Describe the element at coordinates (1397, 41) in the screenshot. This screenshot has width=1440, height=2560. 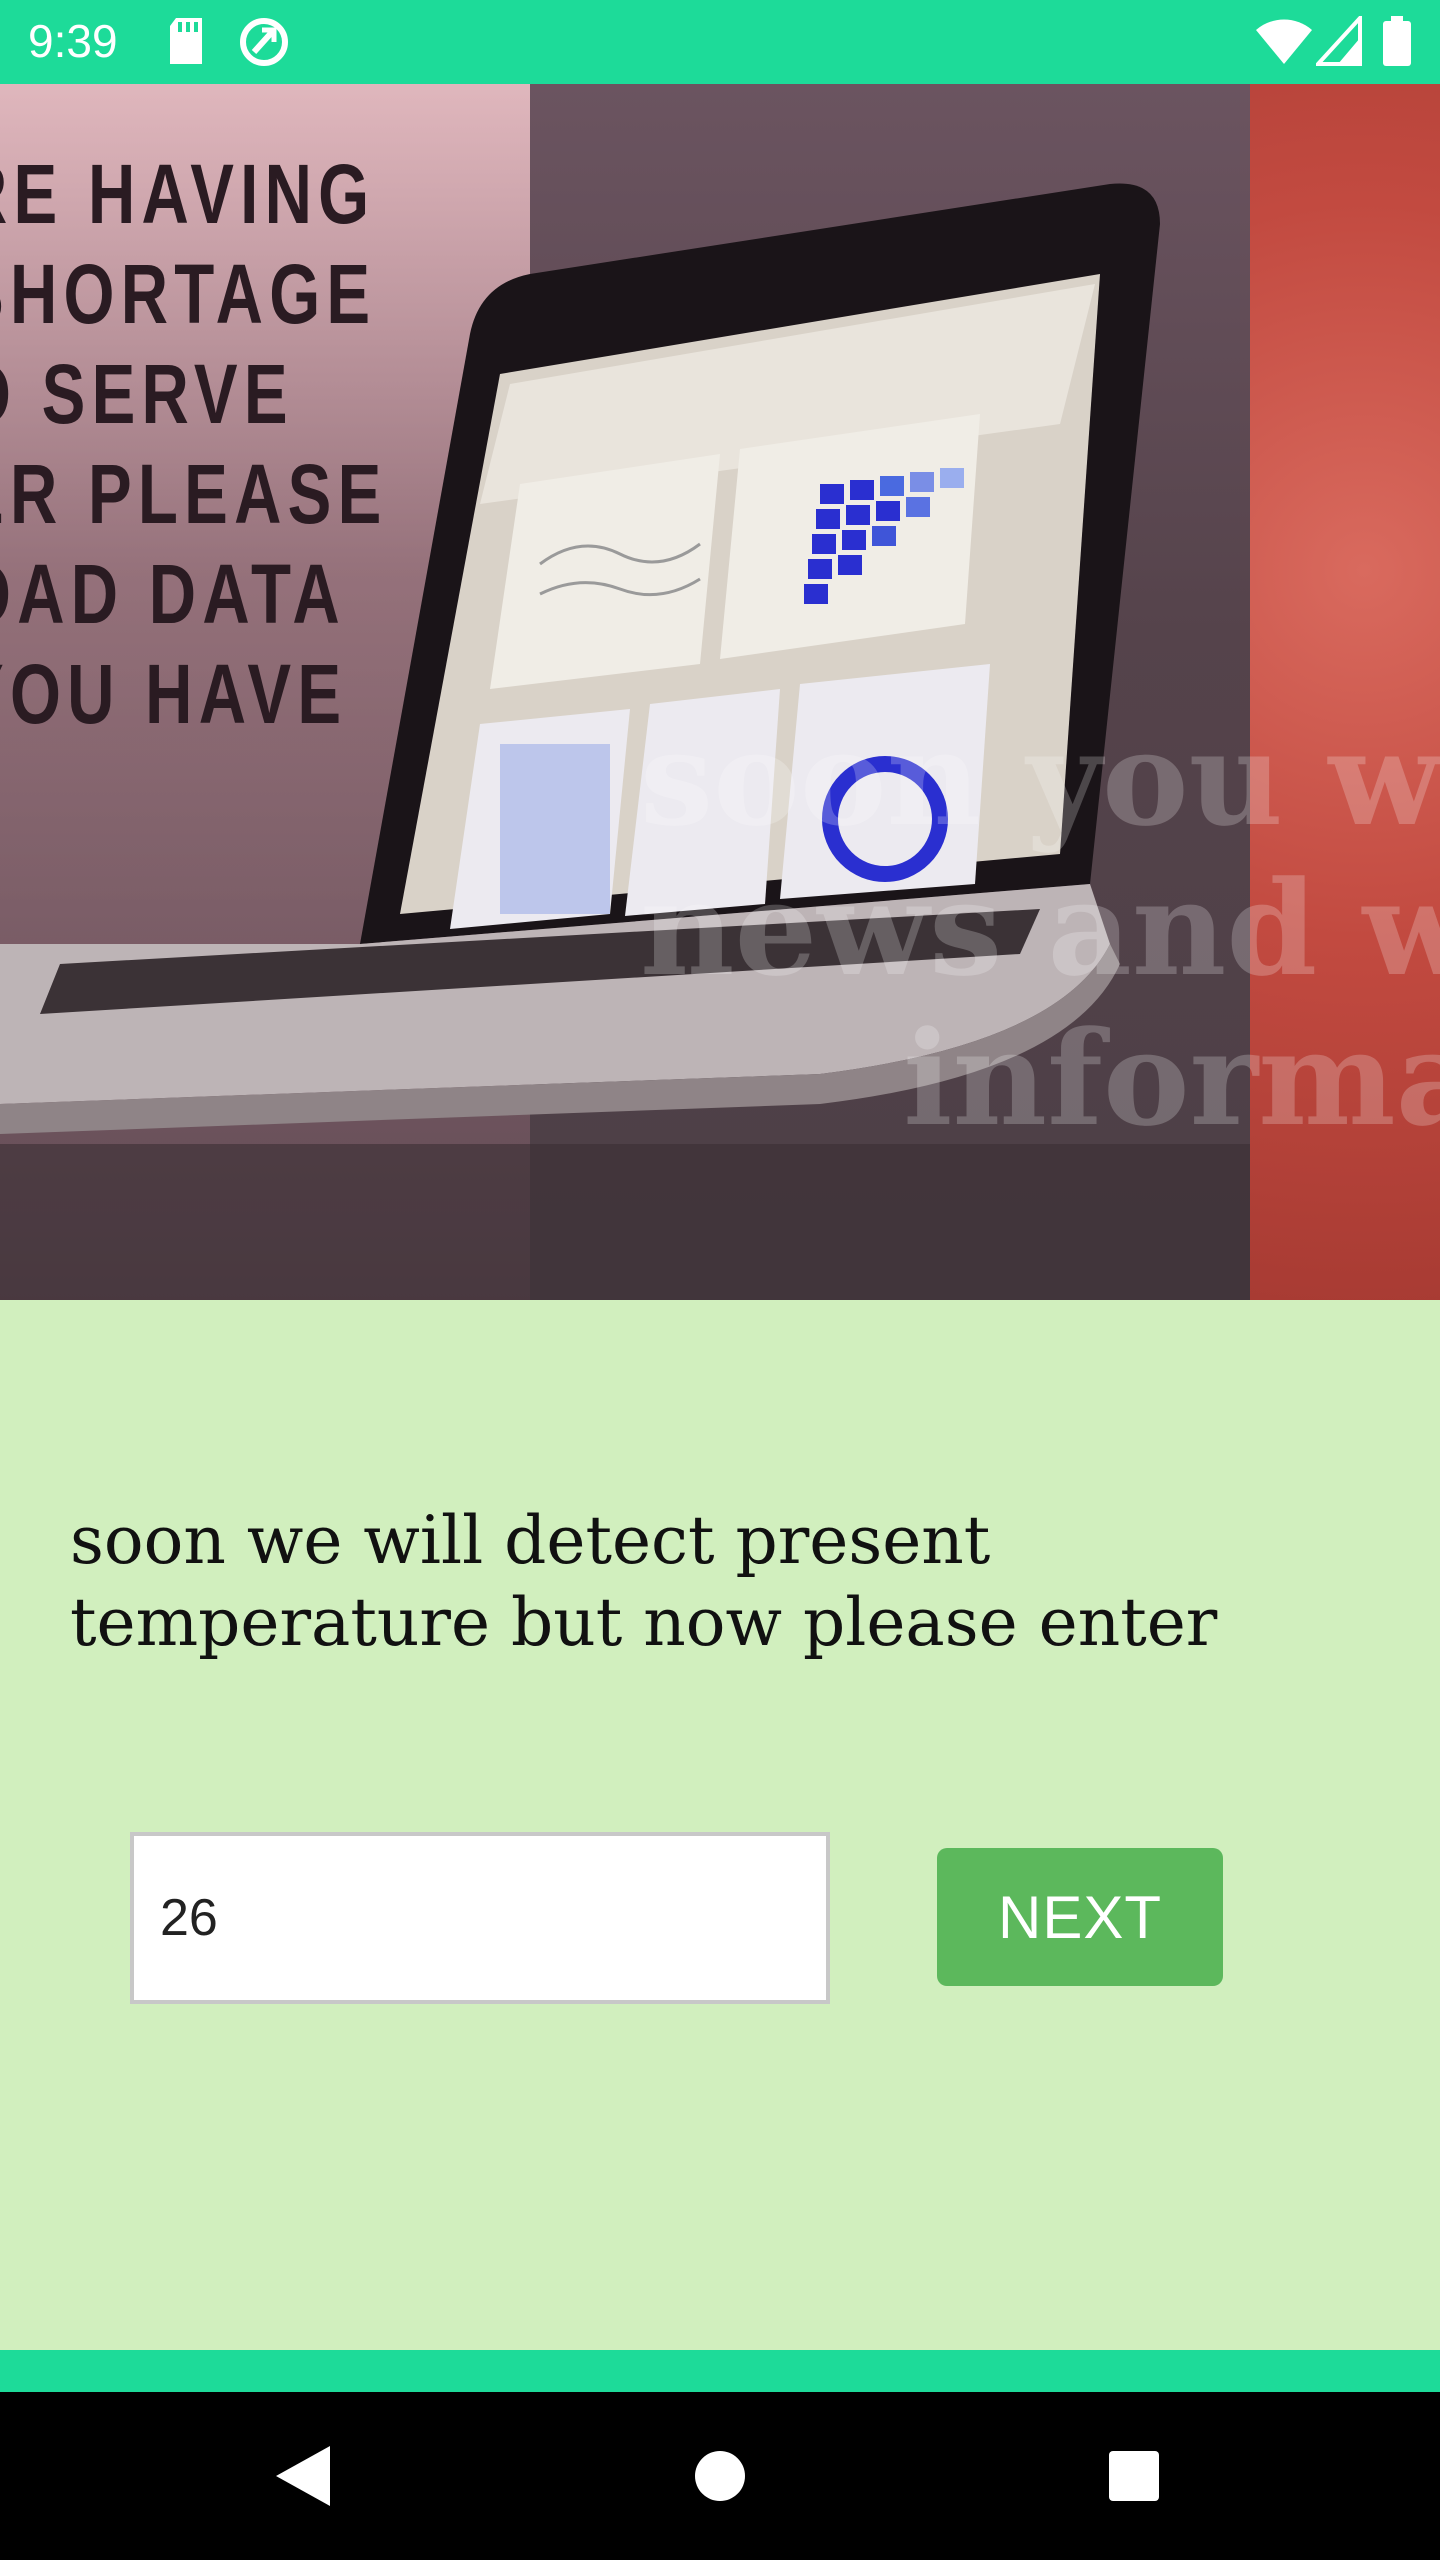
I see `battery-icon` at that location.